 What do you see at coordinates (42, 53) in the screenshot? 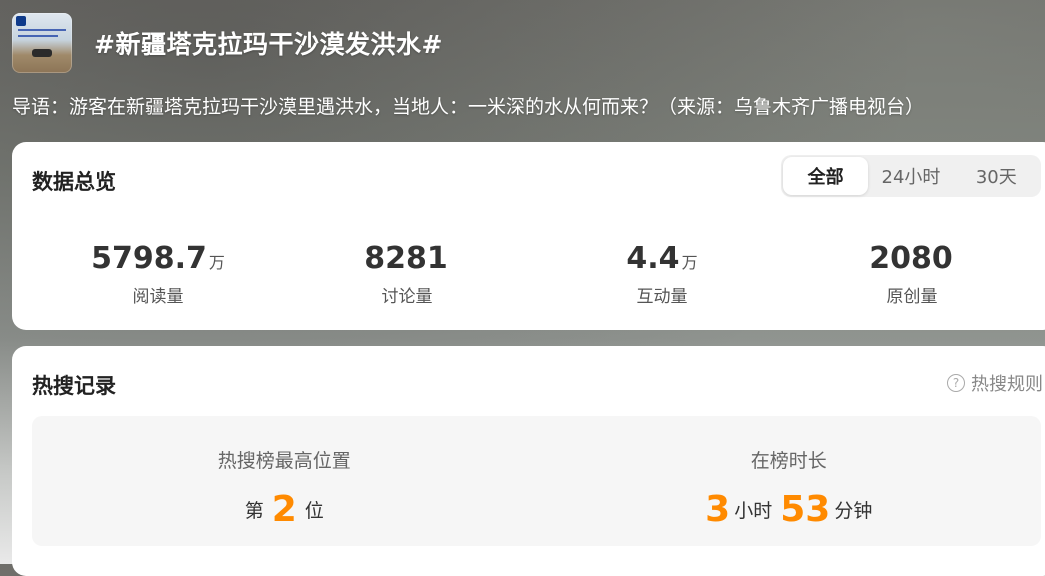
I see `car-icon` at bounding box center [42, 53].